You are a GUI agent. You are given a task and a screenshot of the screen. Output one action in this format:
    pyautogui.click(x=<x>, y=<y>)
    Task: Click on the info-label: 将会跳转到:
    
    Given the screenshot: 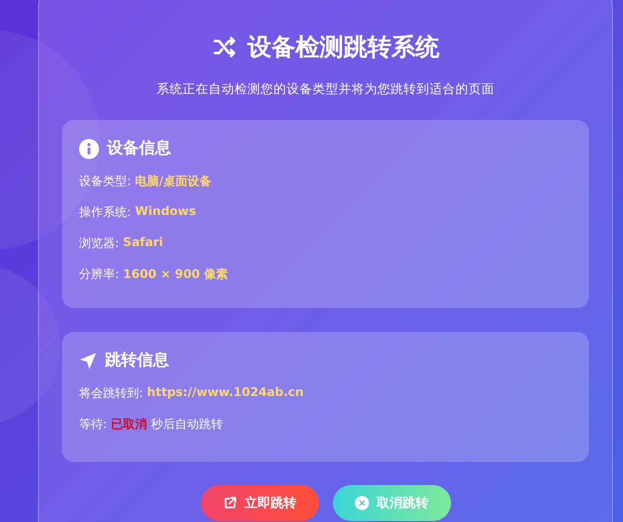 What is the action you would take?
    pyautogui.click(x=111, y=393)
    